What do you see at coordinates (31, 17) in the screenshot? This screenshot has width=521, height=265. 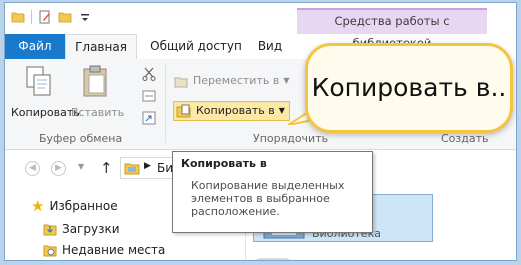 I see `divider` at bounding box center [31, 17].